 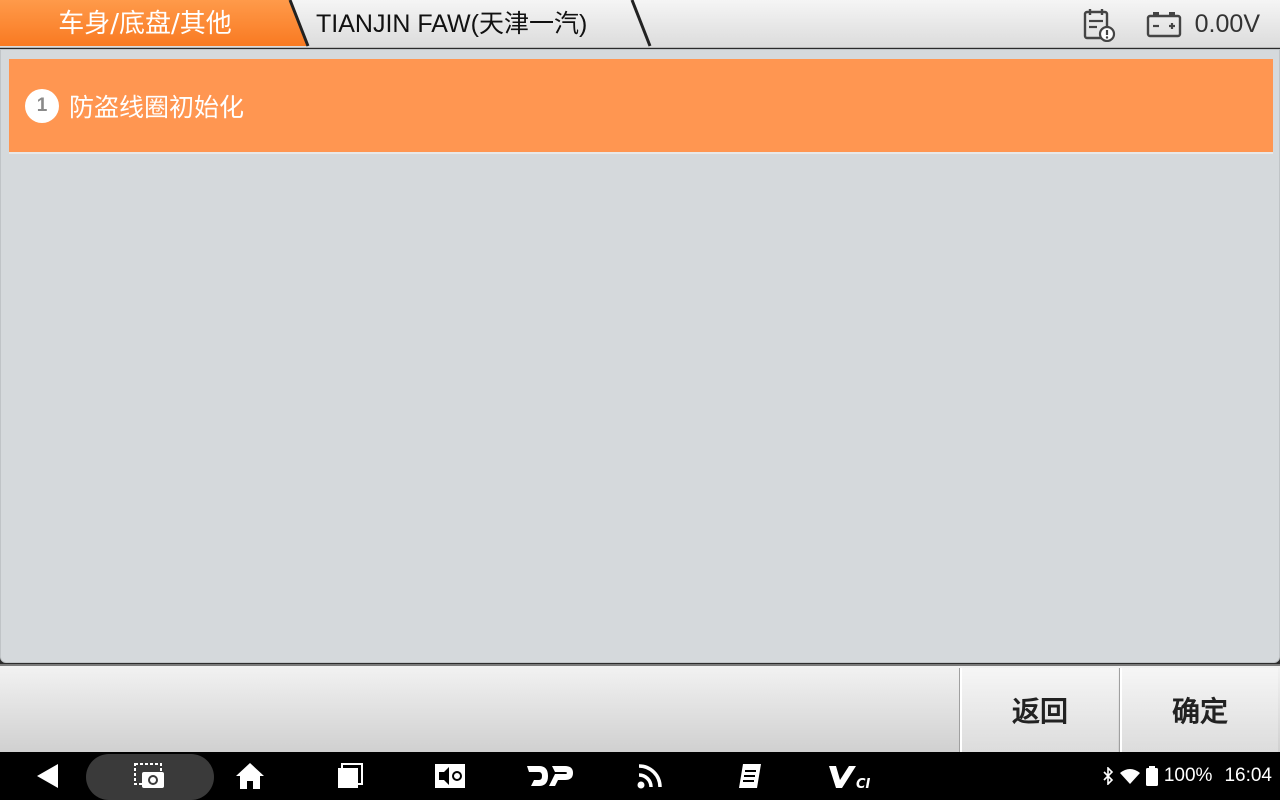 I want to click on status-area: 100% 16:04, so click(x=1187, y=776).